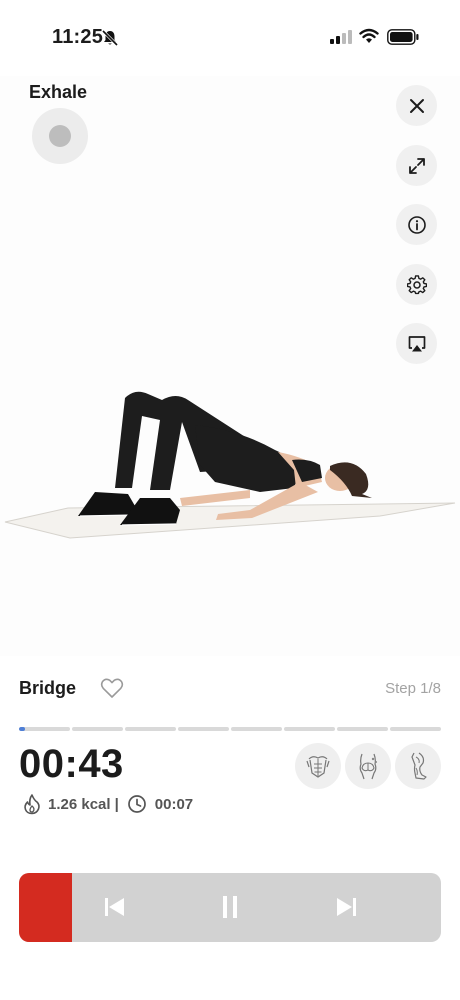  What do you see at coordinates (403, 37) in the screenshot?
I see `battery-icon` at bounding box center [403, 37].